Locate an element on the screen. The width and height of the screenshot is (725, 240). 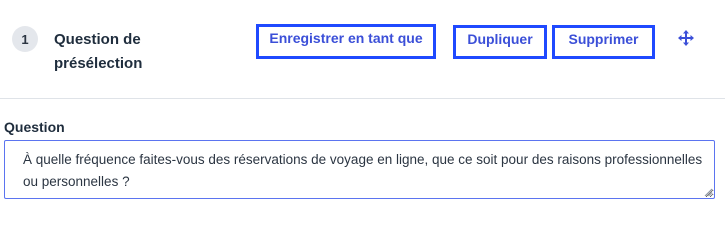
step-number-badge: 1 is located at coordinates (25, 39).